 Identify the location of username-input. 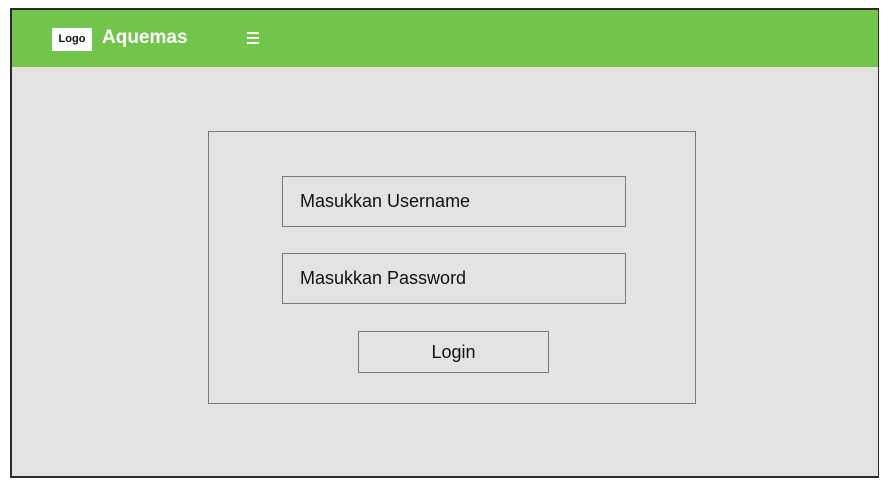
(454, 201).